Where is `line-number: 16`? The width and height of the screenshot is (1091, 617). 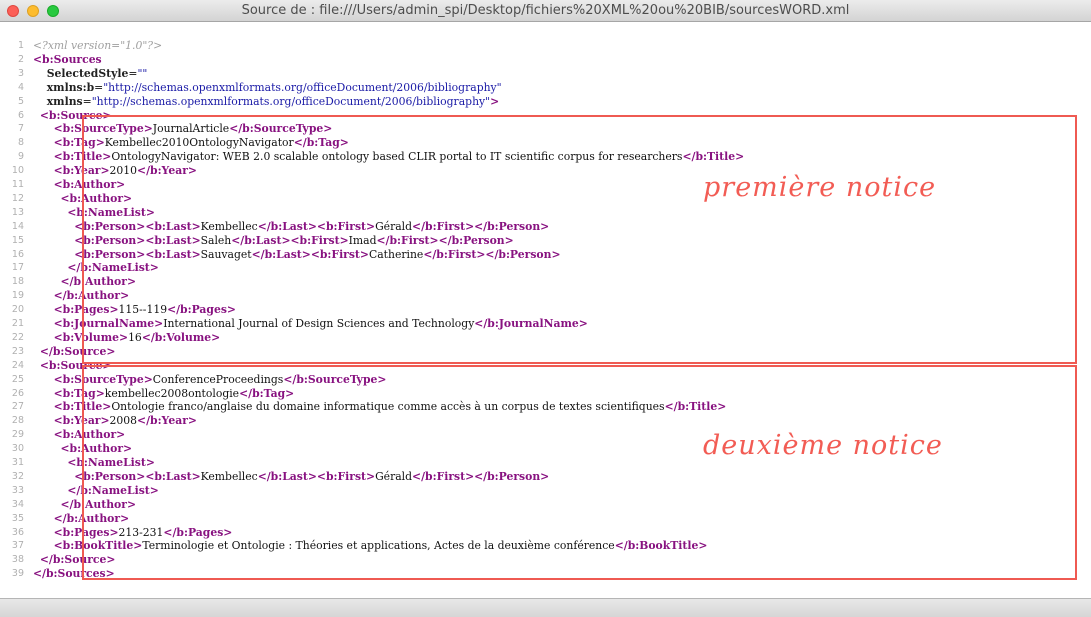
line-number: 16 is located at coordinates (17, 254).